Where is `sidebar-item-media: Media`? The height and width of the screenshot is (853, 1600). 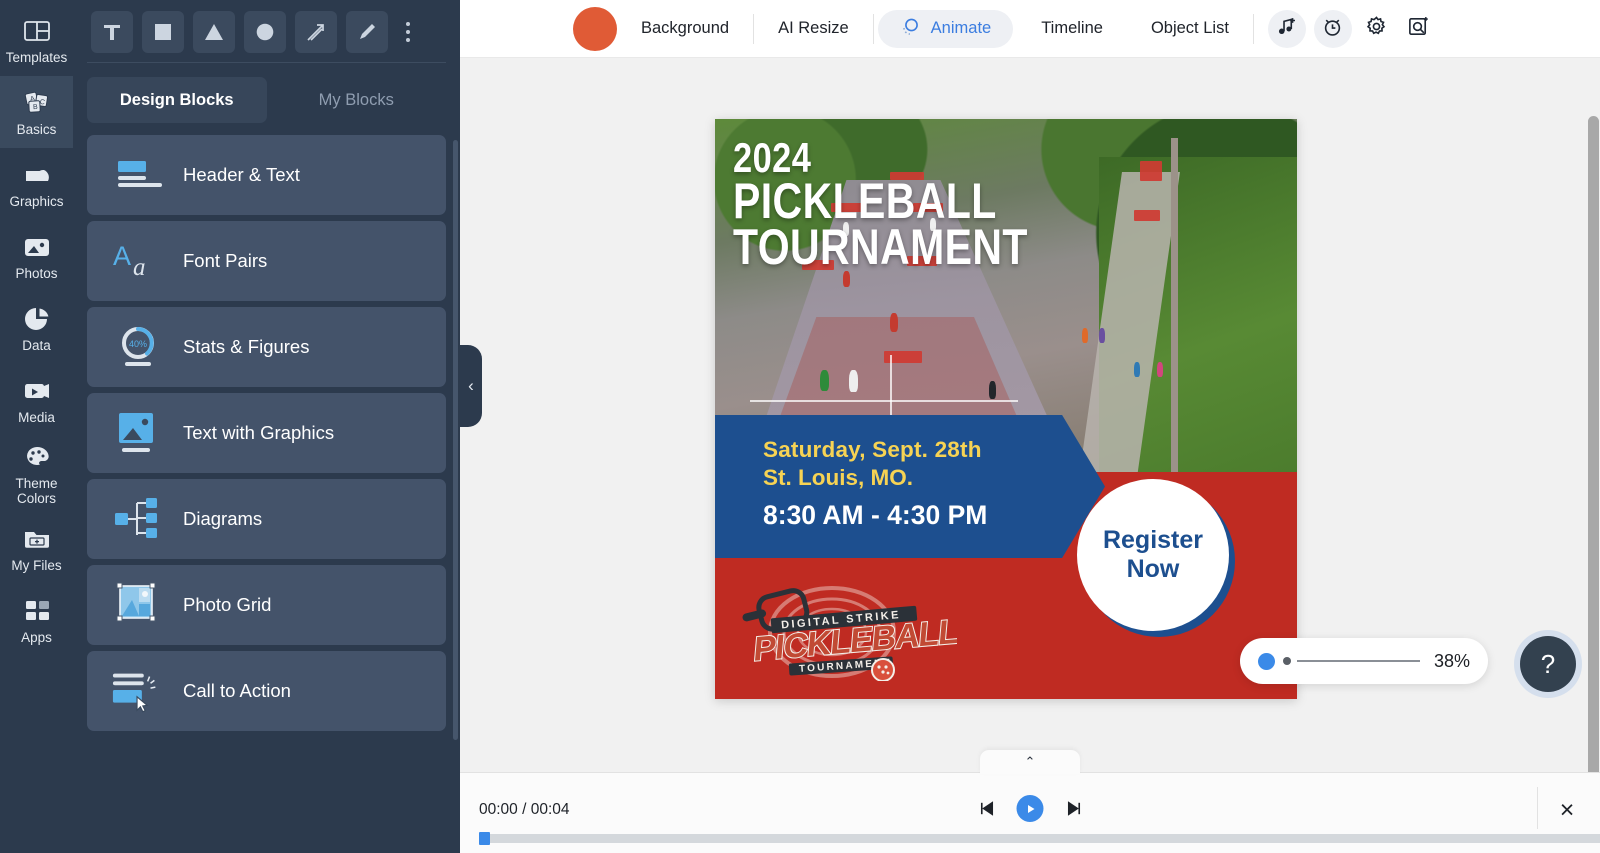 sidebar-item-media: Media is located at coordinates (36, 400).